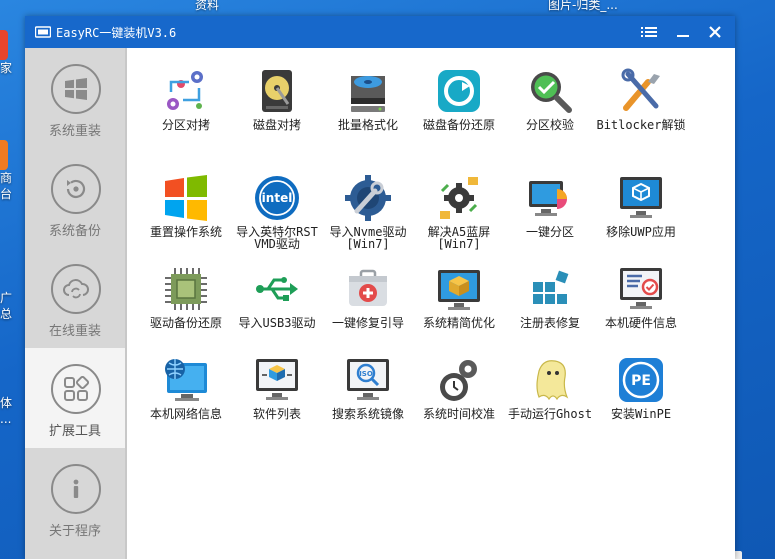 The image size is (775, 559). What do you see at coordinates (277, 198) in the screenshot?
I see `svg-text: intel` at bounding box center [277, 198].